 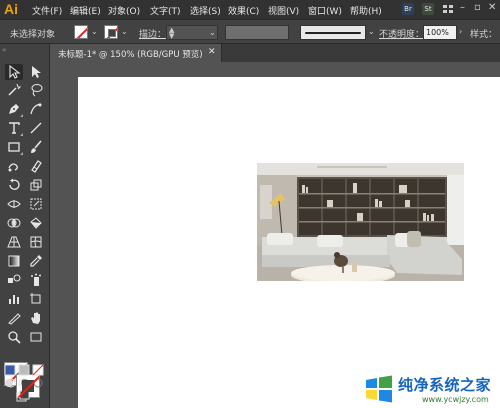 I want to click on free-transform-tool-icon, so click(x=36, y=204).